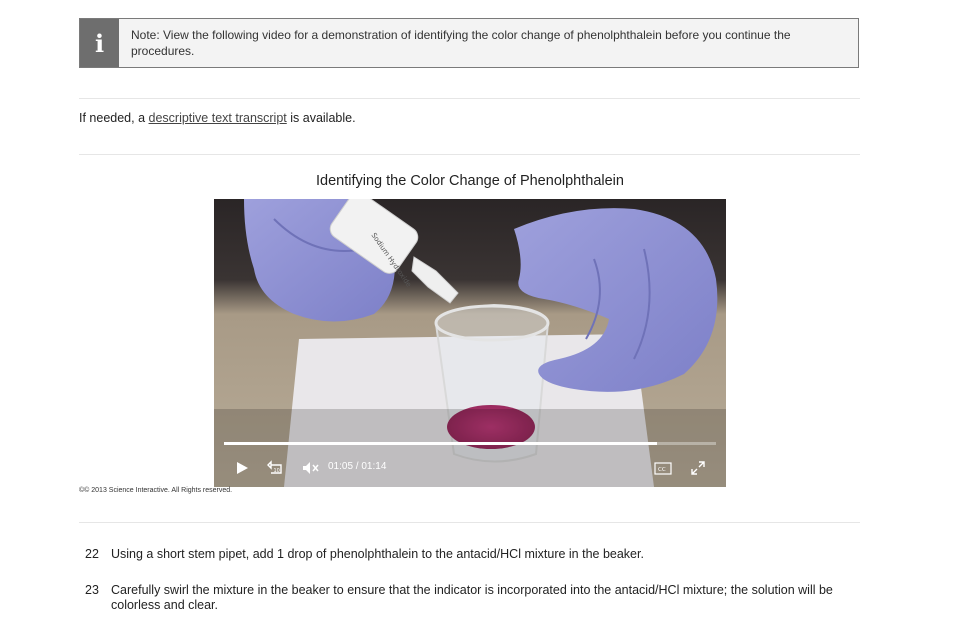 The height and width of the screenshot is (636, 953). What do you see at coordinates (92, 590) in the screenshot?
I see `step-number: 23` at bounding box center [92, 590].